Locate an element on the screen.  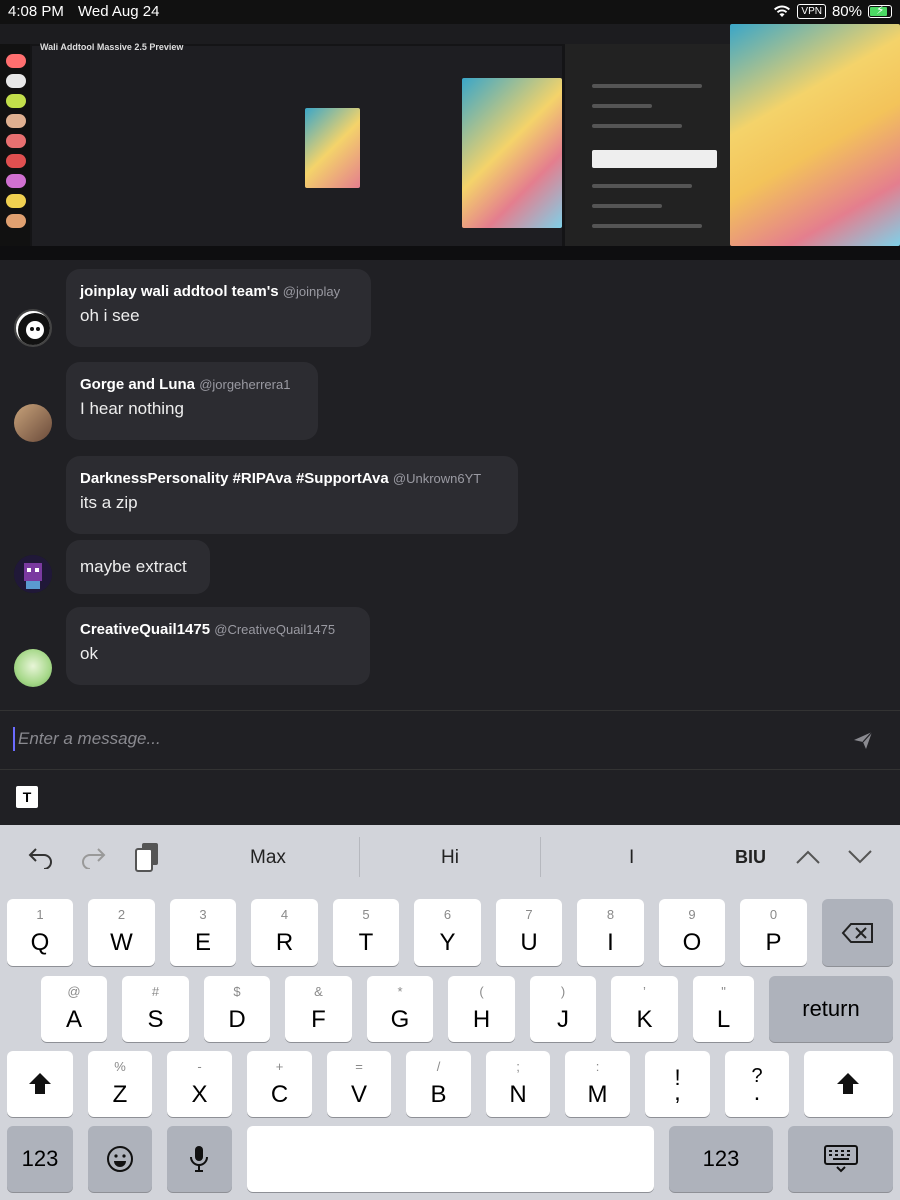
key-u: 7U is located at coordinates (529, 932).